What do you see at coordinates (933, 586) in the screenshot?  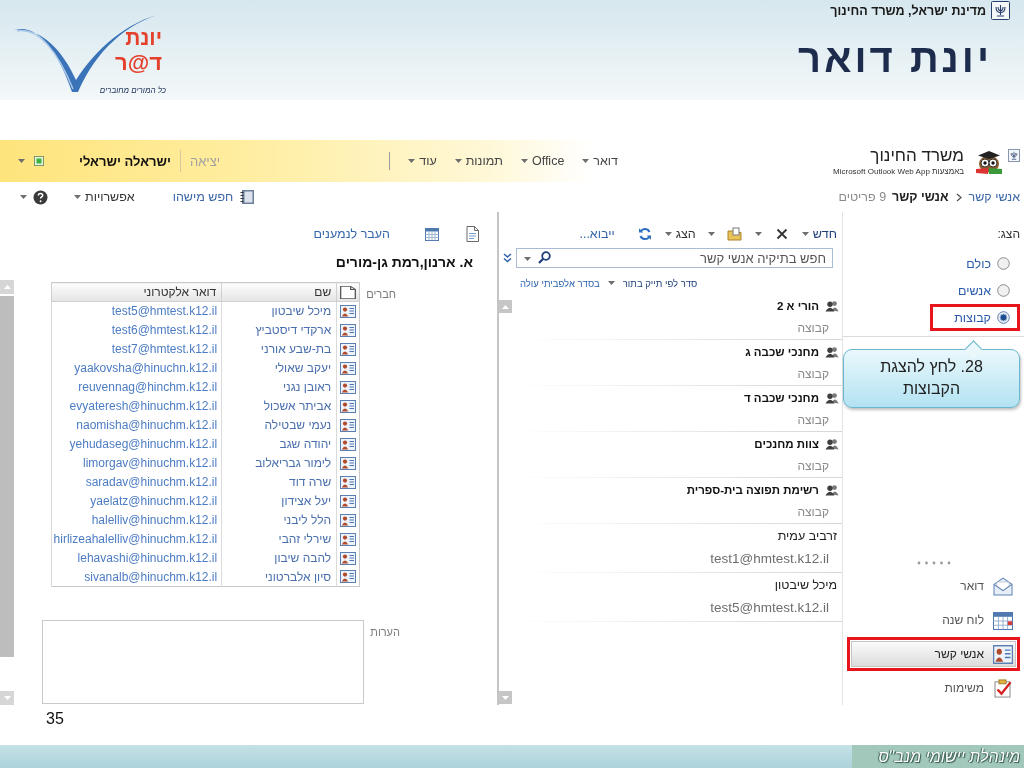 I see `module-button: דואר` at bounding box center [933, 586].